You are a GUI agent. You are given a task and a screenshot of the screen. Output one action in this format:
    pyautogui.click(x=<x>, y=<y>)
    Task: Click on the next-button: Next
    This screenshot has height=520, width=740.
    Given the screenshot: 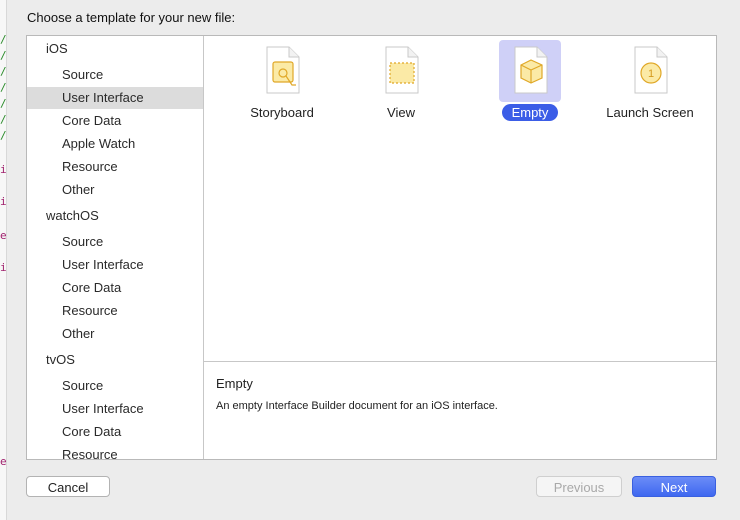 What is the action you would take?
    pyautogui.click(x=674, y=486)
    